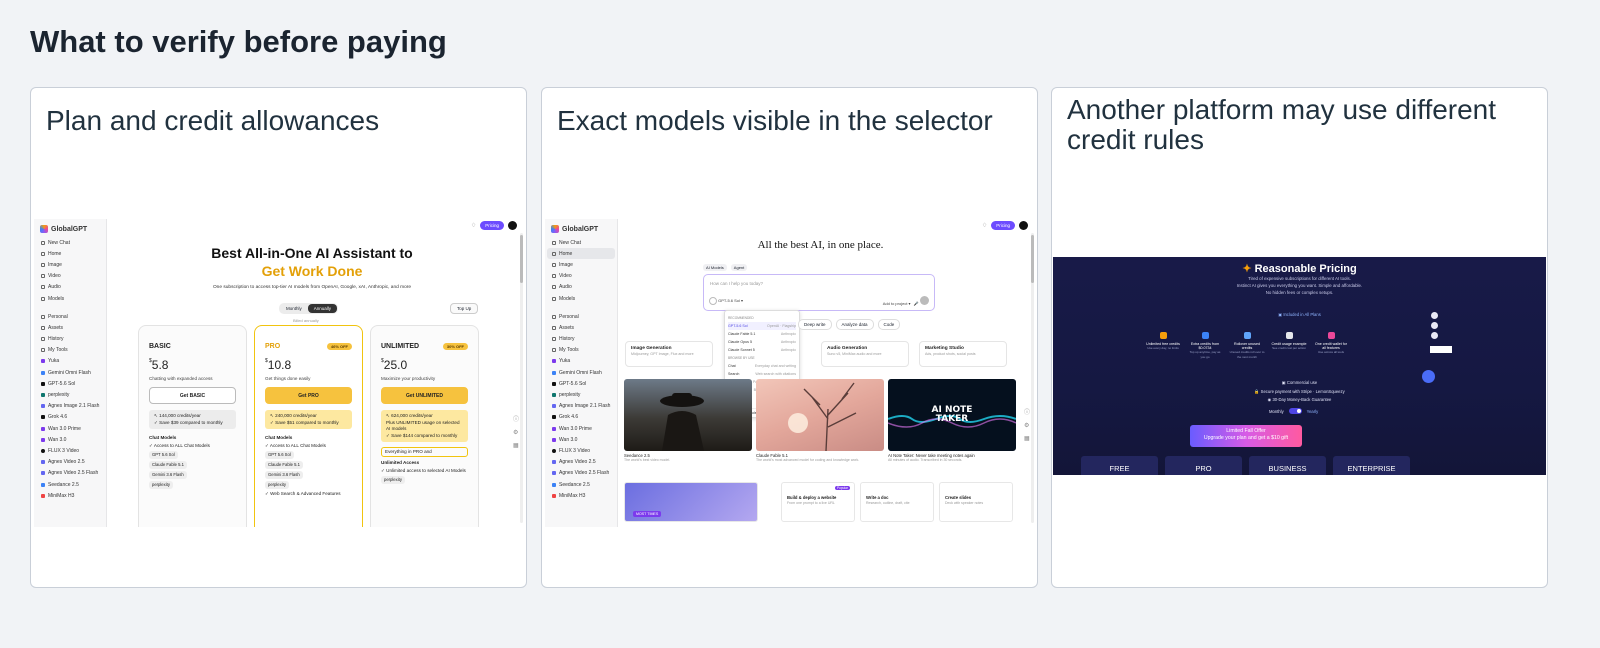 This screenshot has height=648, width=1600. What do you see at coordinates (1428, 376) in the screenshot?
I see `chat-bubble-icon` at bounding box center [1428, 376].